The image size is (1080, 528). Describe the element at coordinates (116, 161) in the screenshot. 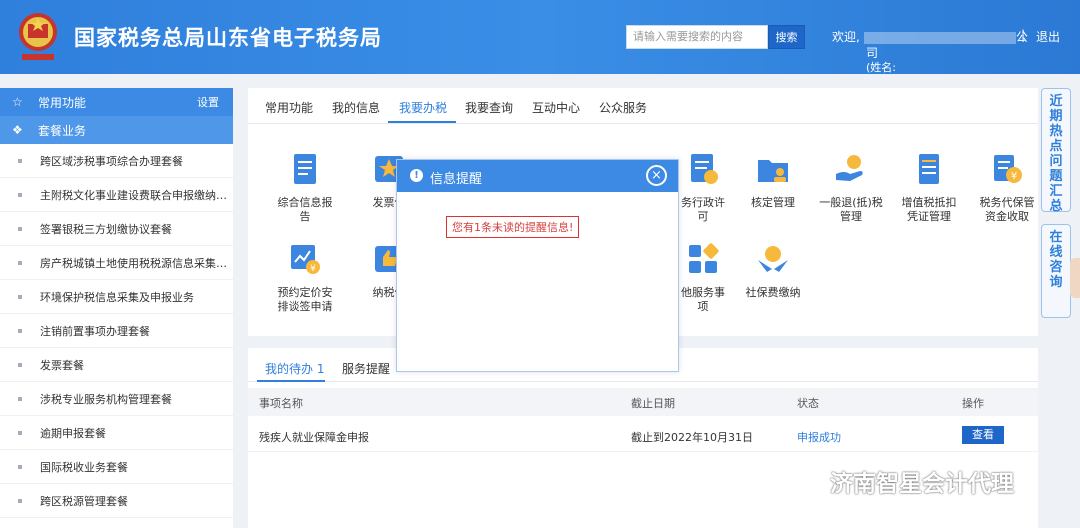

I see `sidebar-item: 跨区域涉税事项综合办理套餐` at that location.